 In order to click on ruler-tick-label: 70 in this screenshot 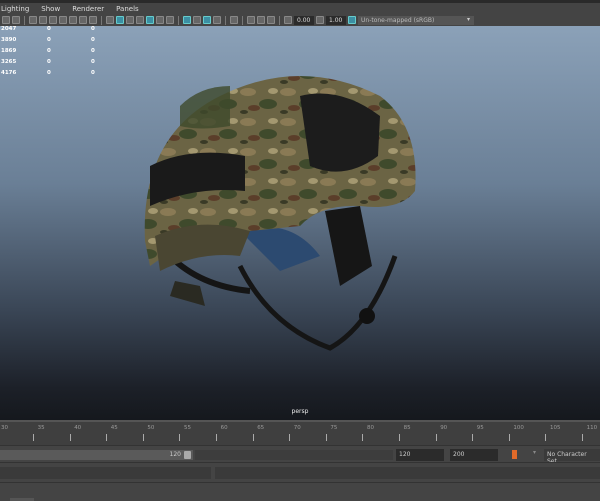, I will do `click(297, 428)`.